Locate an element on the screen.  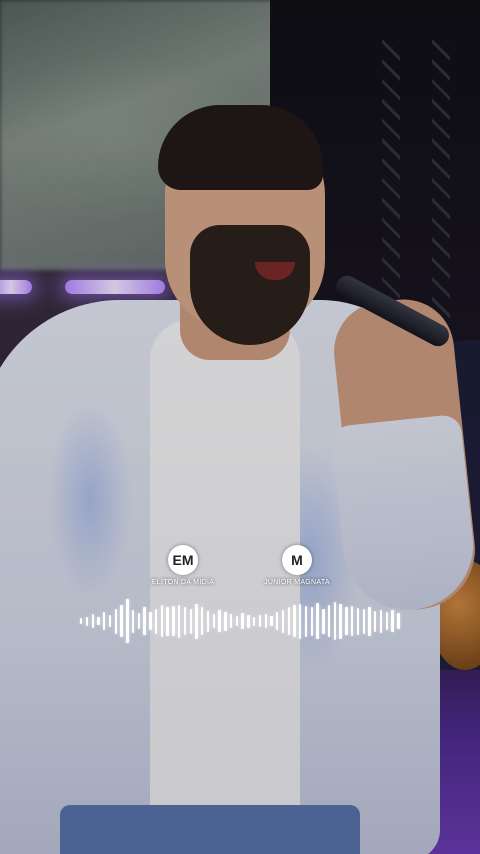
logo-row: EM ELITON DA MIDIA M JUNIOR MAGNATA is located at coordinates (240, 565).